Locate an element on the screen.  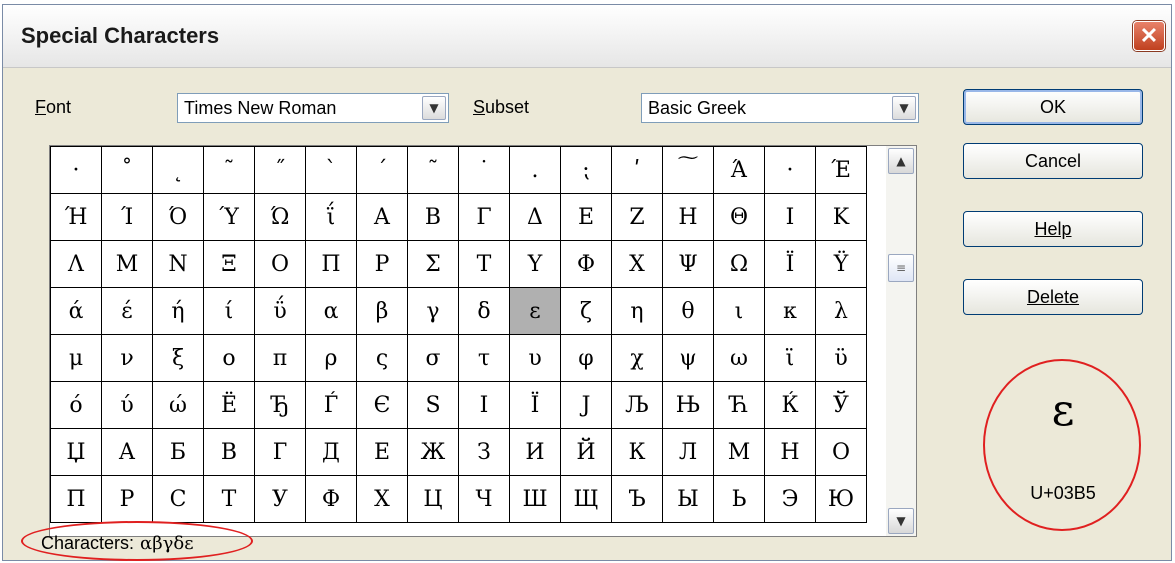
character-cell: Α is located at coordinates (382, 217).